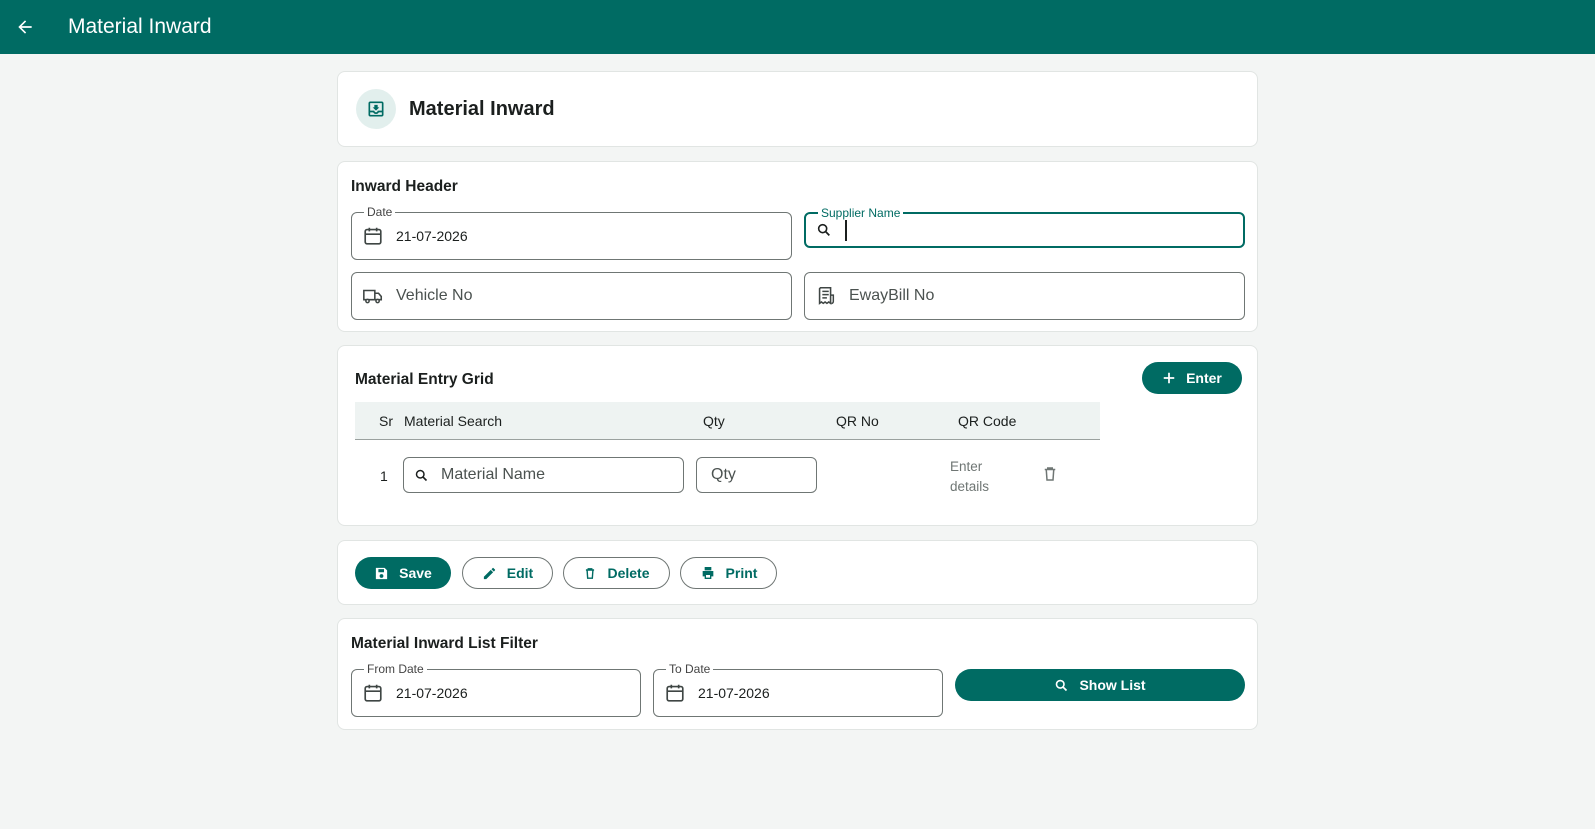 This screenshot has width=1595, height=829. I want to click on from-date-field: From Date 21-07-2026, so click(496, 689).